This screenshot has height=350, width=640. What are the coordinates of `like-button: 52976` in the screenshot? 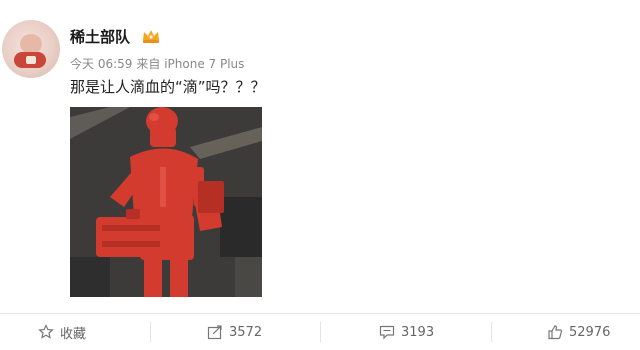 It's located at (578, 332).